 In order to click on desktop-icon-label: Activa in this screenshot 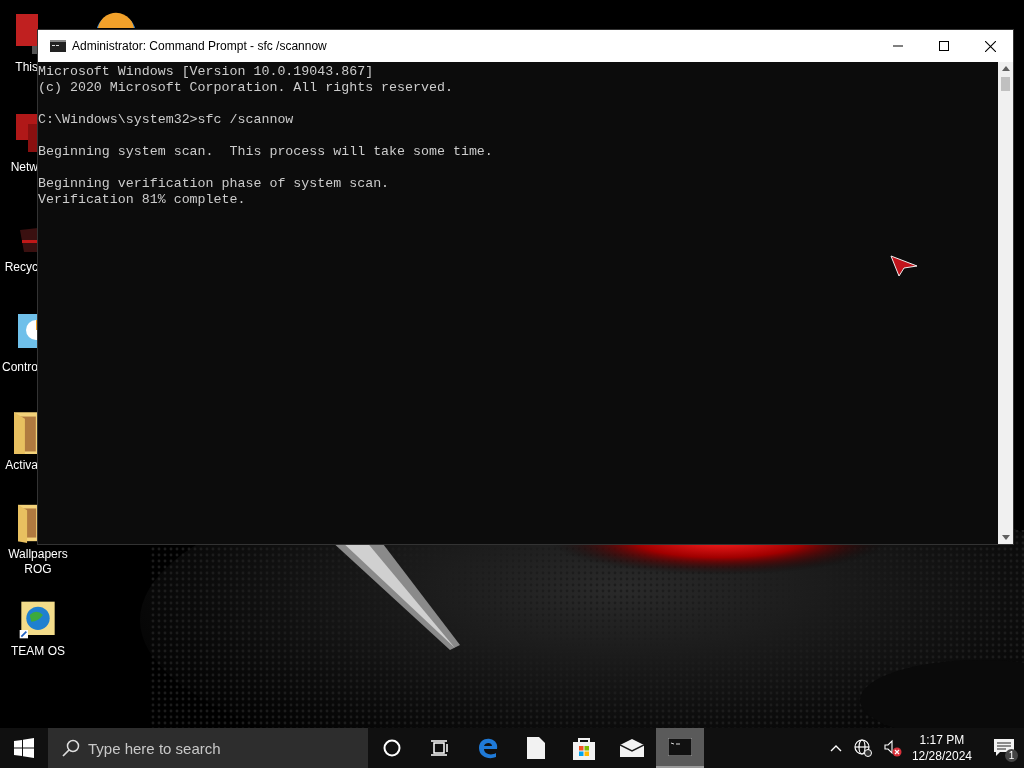, I will do `click(21, 465)`.